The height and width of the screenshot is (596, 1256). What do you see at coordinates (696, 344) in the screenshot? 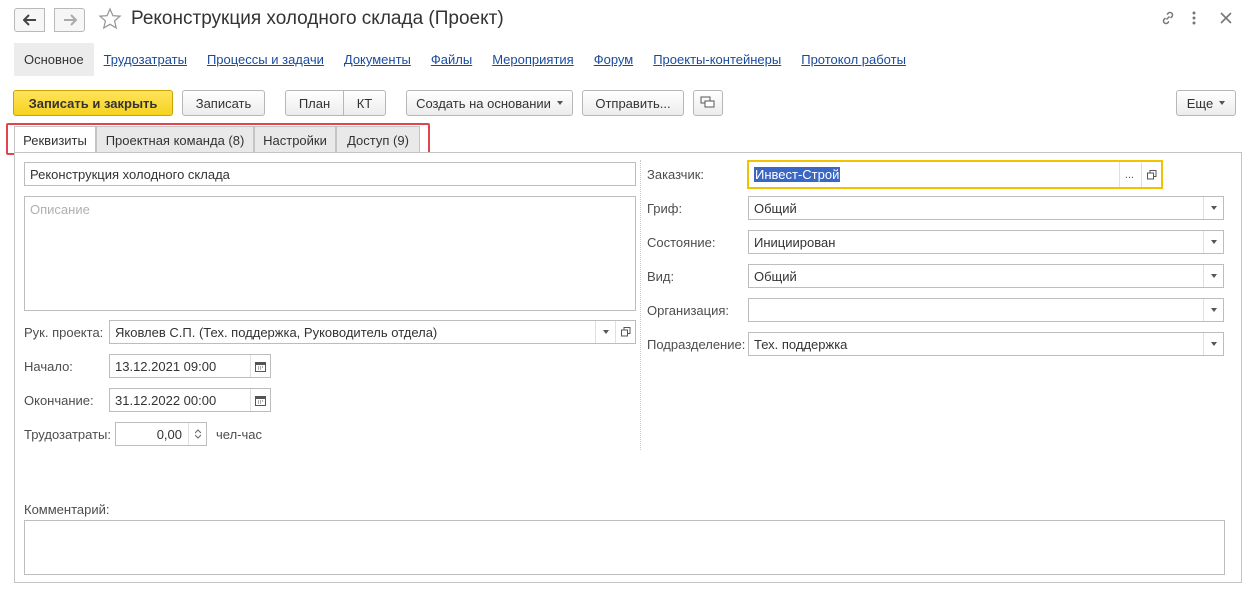
I see `dept-label: Подразделение:` at bounding box center [696, 344].